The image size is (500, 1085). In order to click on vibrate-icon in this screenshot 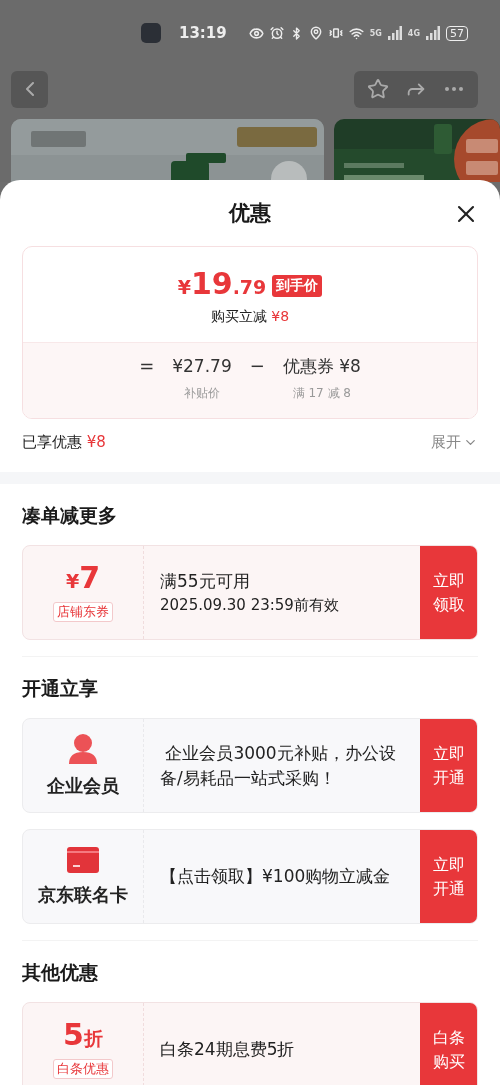, I will do `click(335, 33)`.